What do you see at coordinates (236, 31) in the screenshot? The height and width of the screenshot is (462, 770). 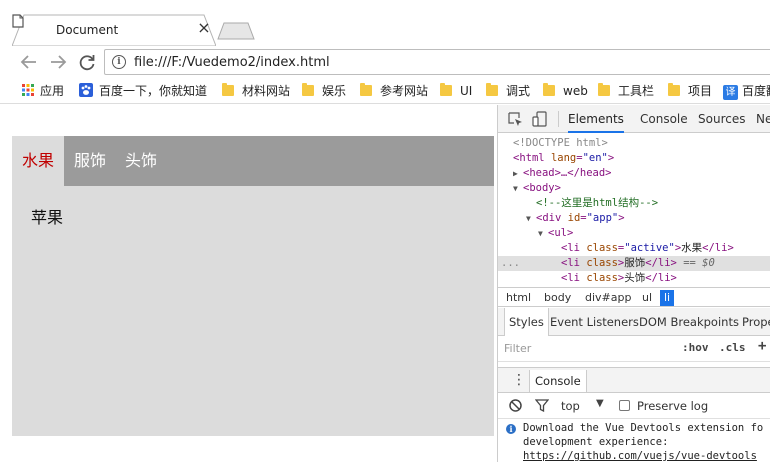 I see `new-tab-button` at bounding box center [236, 31].